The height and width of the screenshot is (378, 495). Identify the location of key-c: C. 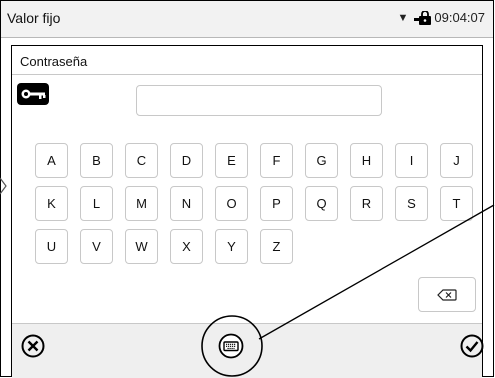
(141, 160).